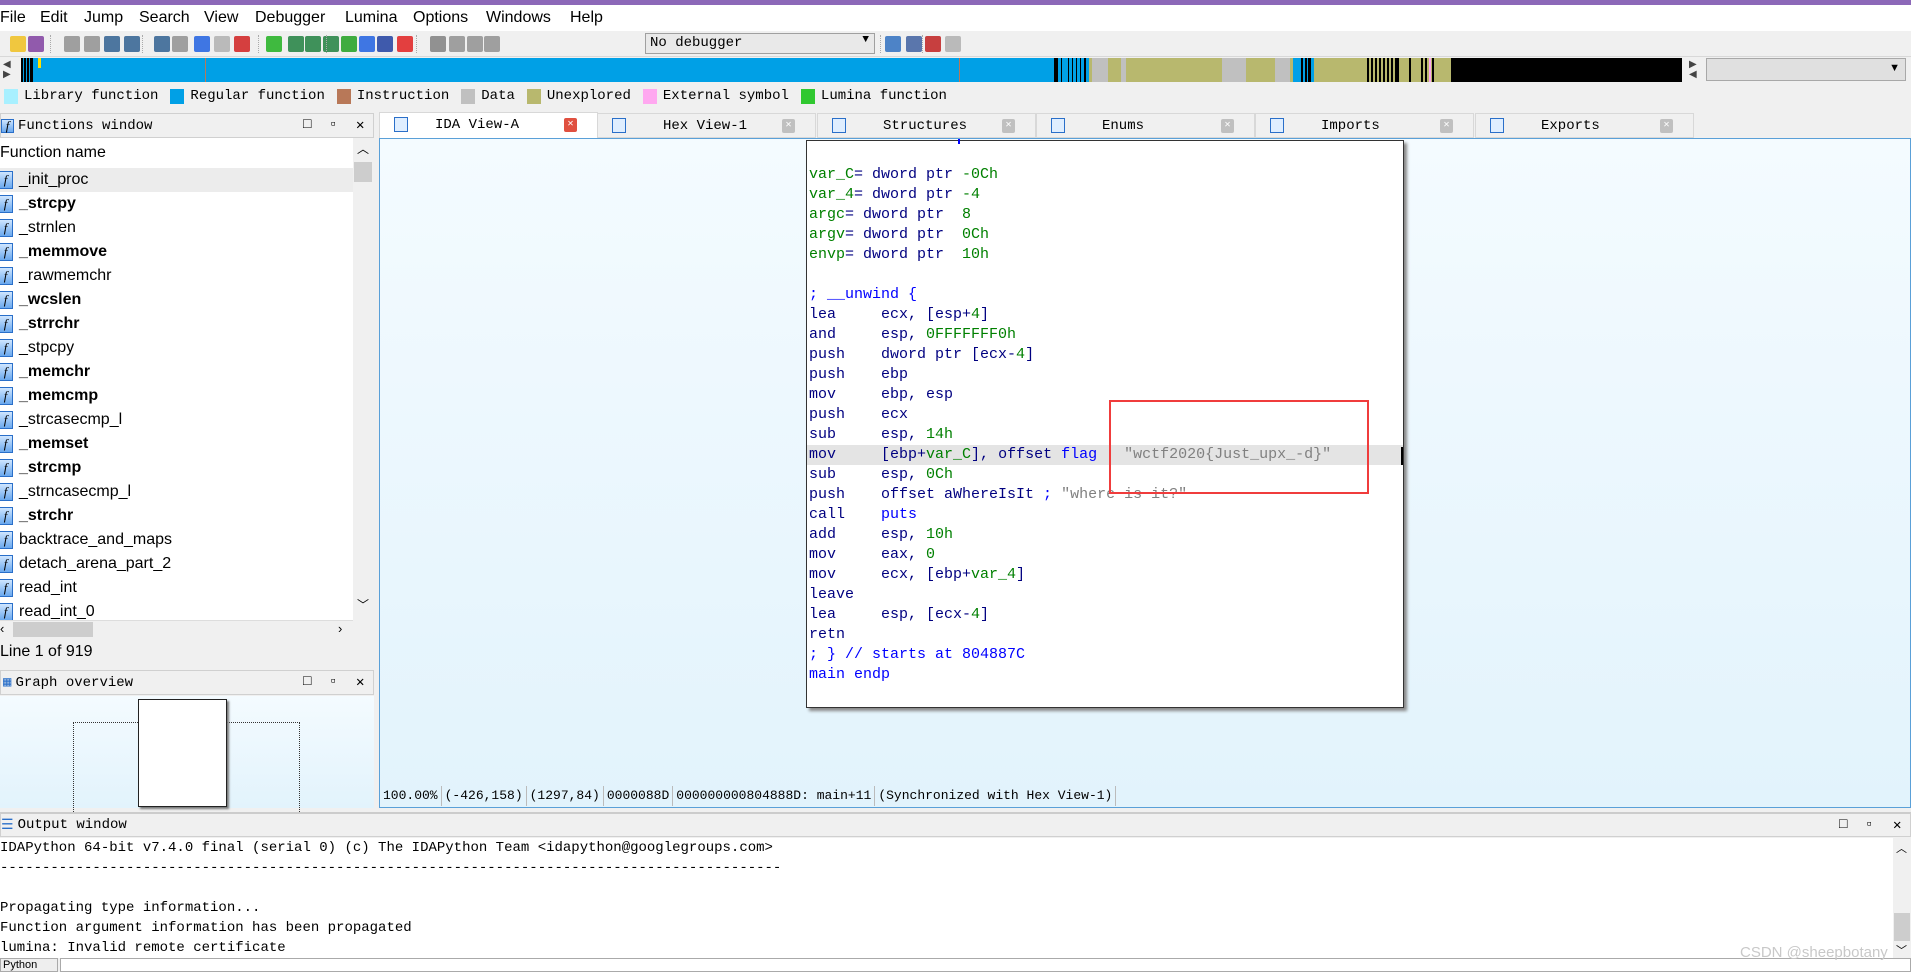  What do you see at coordinates (29, 965) in the screenshot?
I see `python-language-button: Python` at bounding box center [29, 965].